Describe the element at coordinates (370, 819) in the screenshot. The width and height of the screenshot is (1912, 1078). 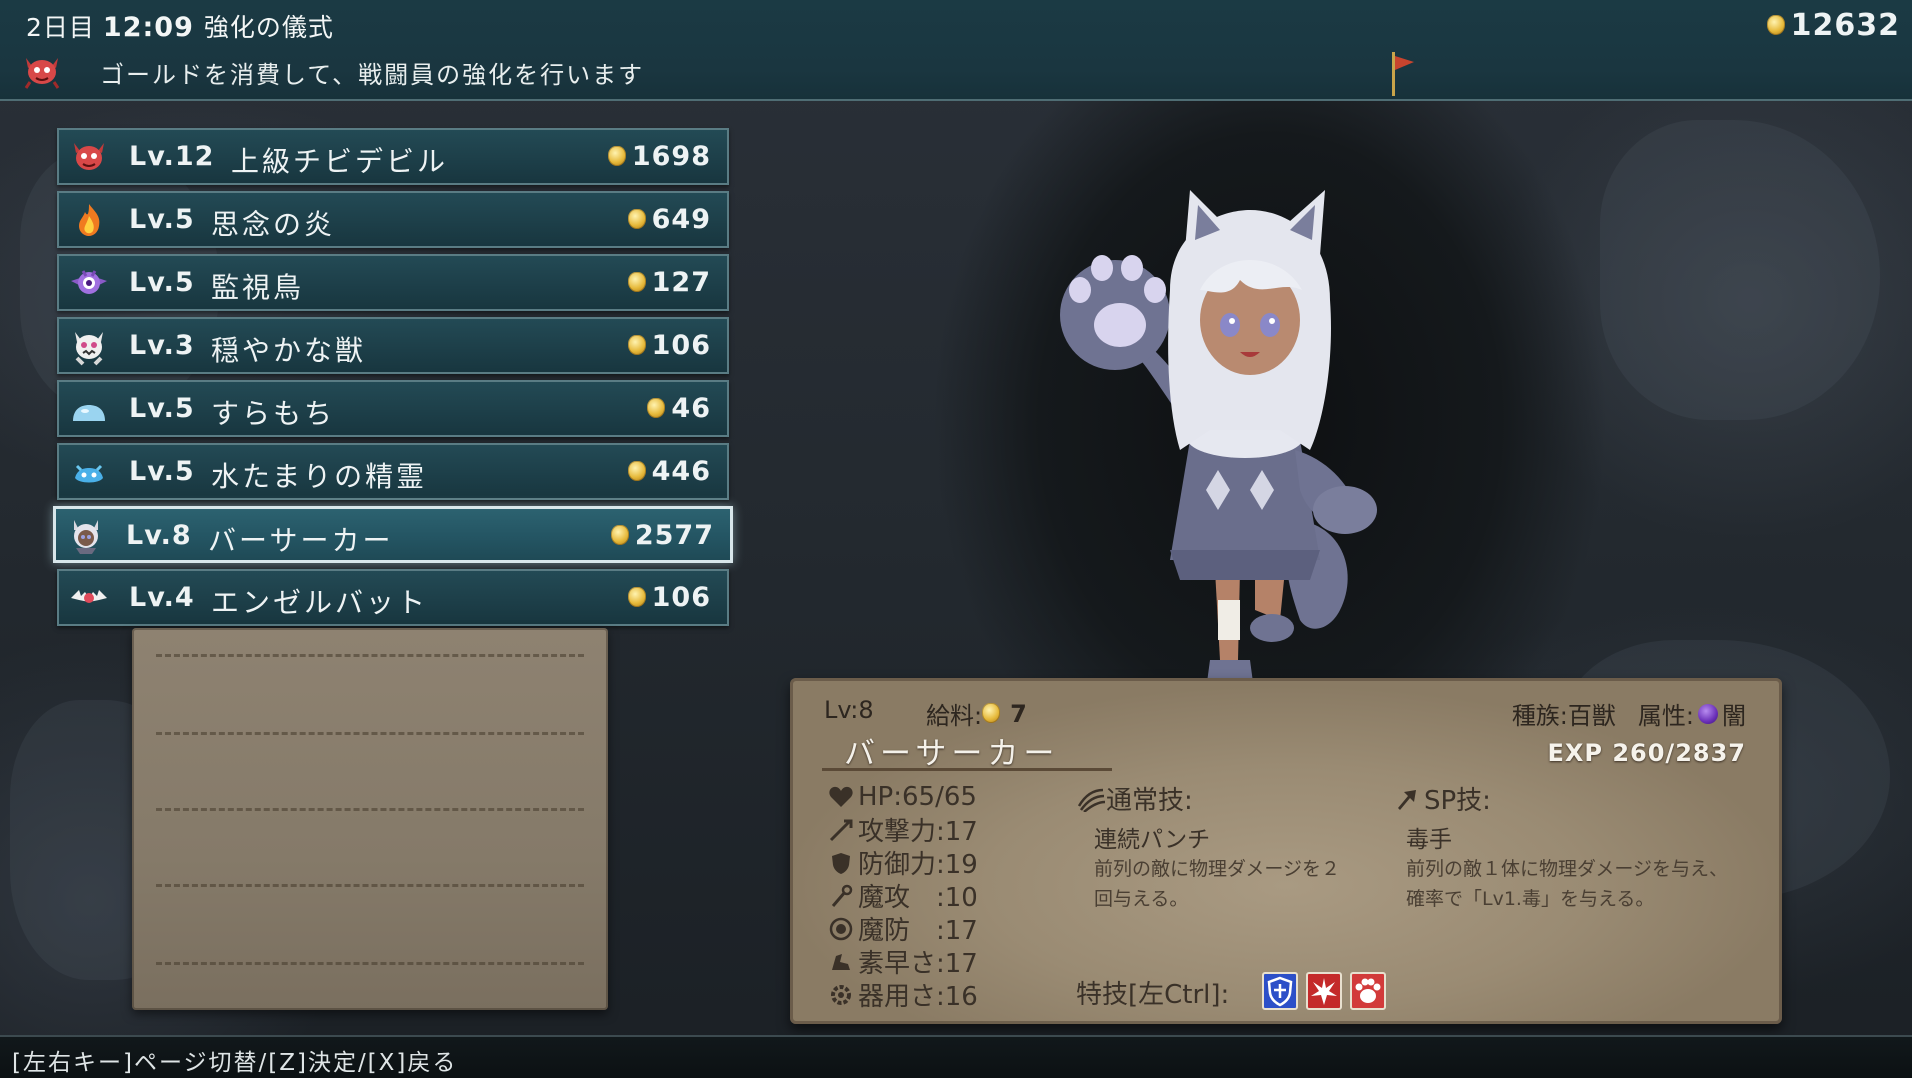
I see `empty-parchment-panel` at that location.